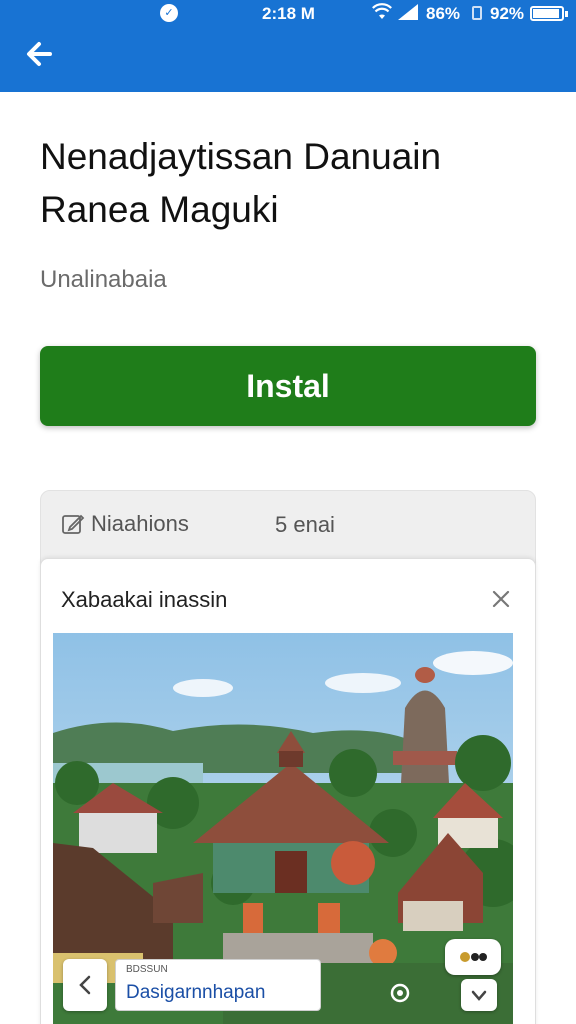 The image size is (576, 1024). What do you see at coordinates (290, 183) in the screenshot?
I see `app-title: Nenadjaytissan Danuain Ranea Maguki` at bounding box center [290, 183].